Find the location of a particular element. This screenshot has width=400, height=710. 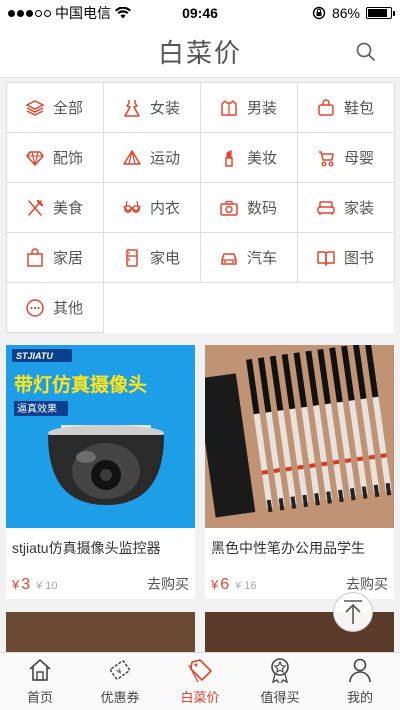

back-to-top-button is located at coordinates (353, 612).